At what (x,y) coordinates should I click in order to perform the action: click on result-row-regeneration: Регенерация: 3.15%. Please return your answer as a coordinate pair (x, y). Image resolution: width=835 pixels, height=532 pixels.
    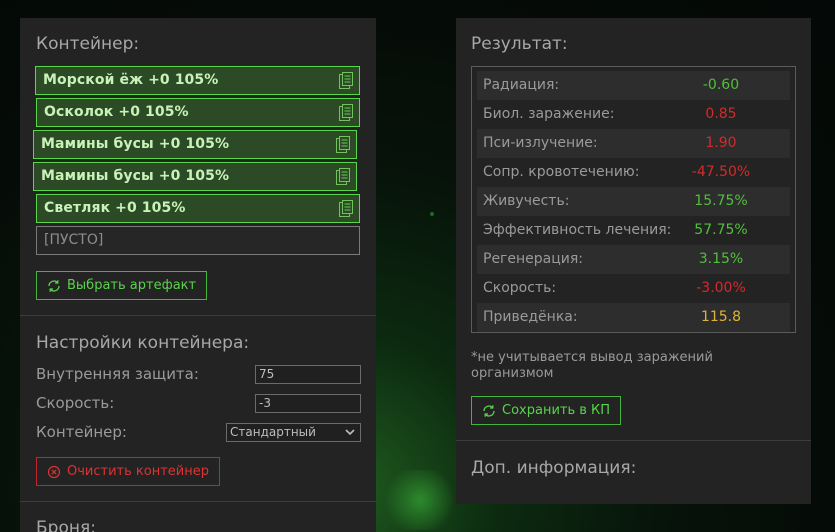
    Looking at the image, I should click on (633, 259).